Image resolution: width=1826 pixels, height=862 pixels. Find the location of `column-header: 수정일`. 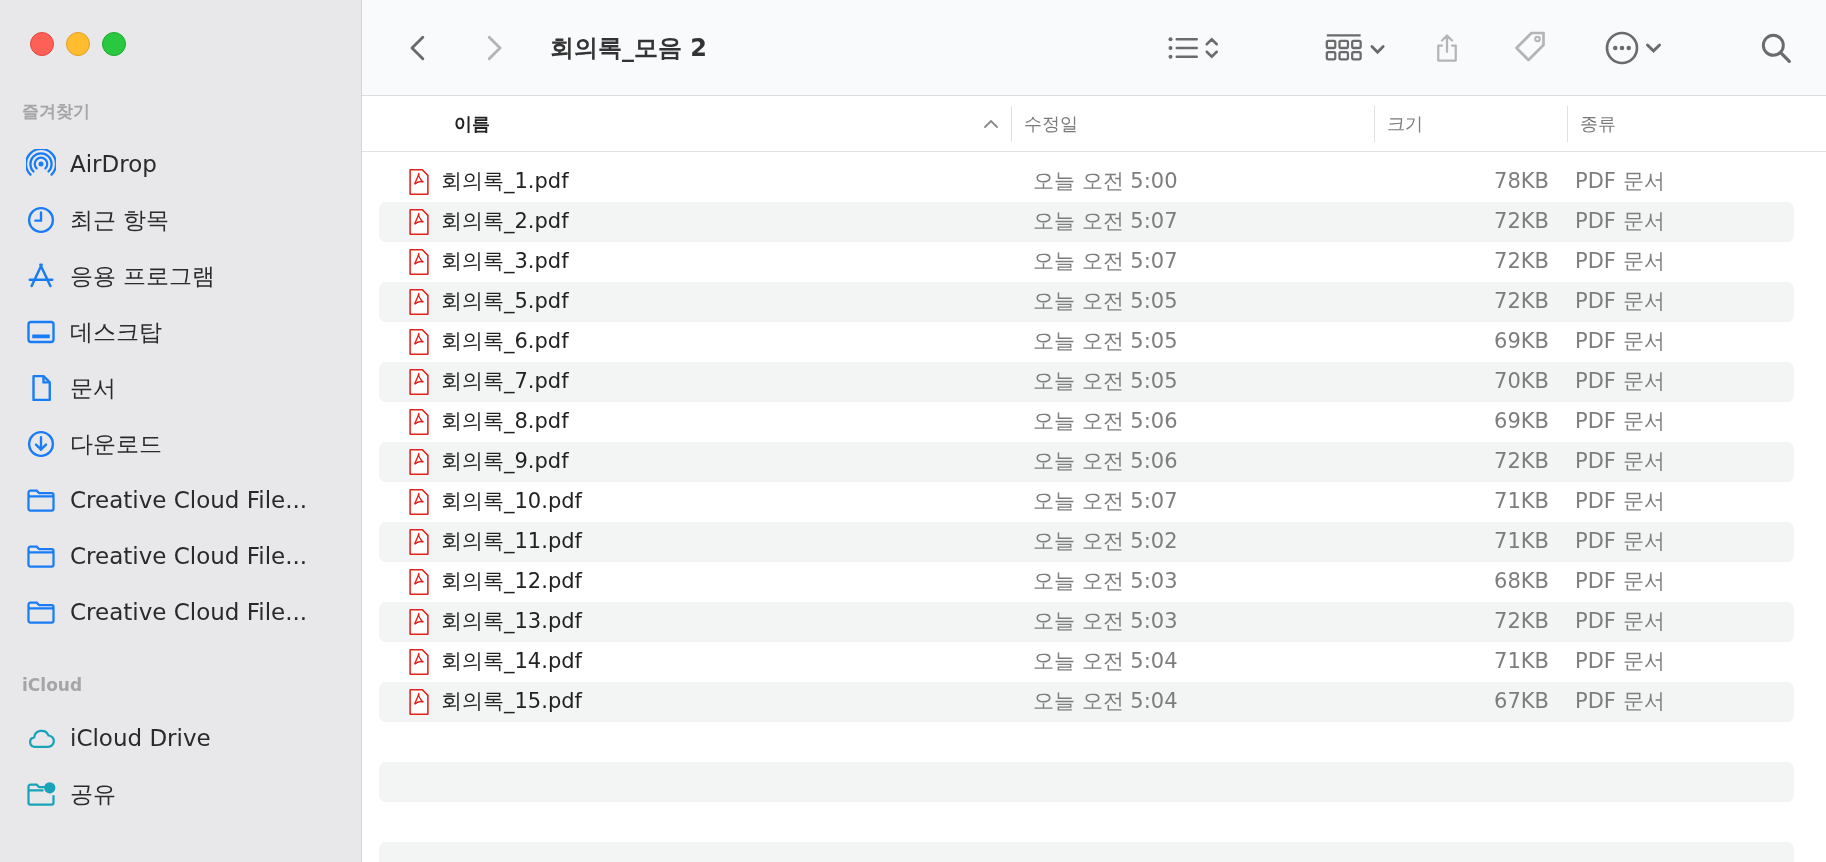

column-header: 수정일 is located at coordinates (1192, 123).